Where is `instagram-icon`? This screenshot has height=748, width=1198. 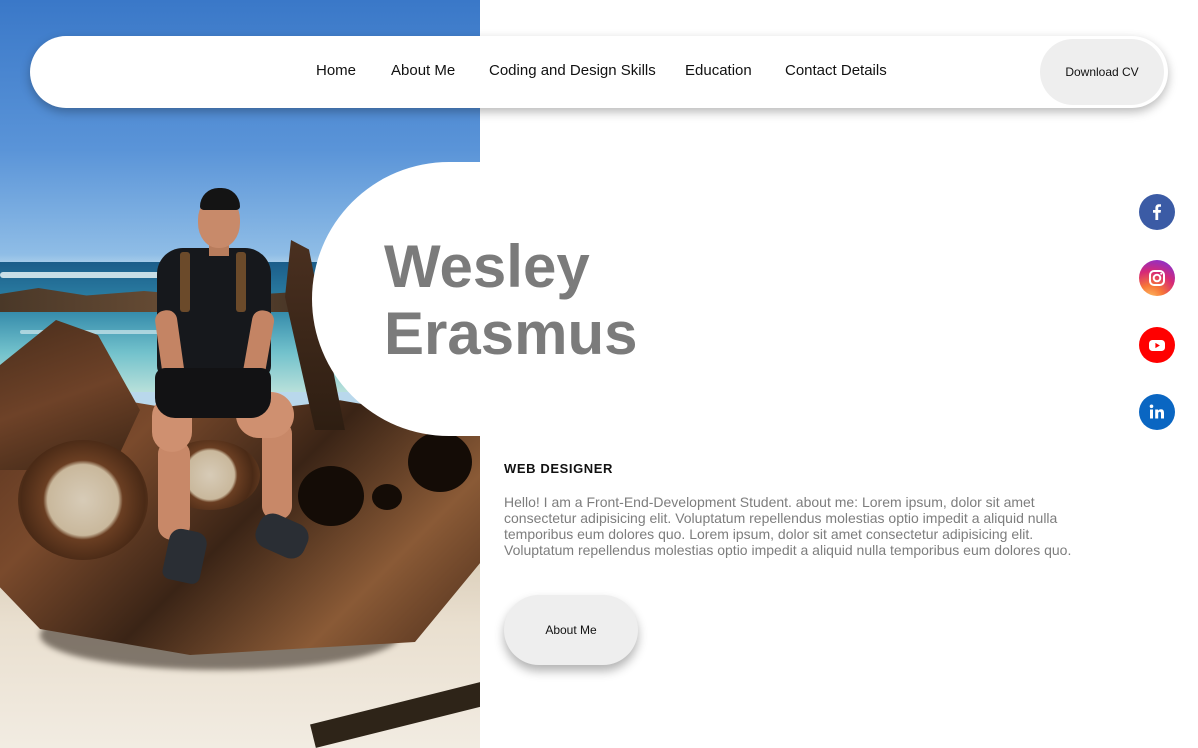
instagram-icon is located at coordinates (1157, 278).